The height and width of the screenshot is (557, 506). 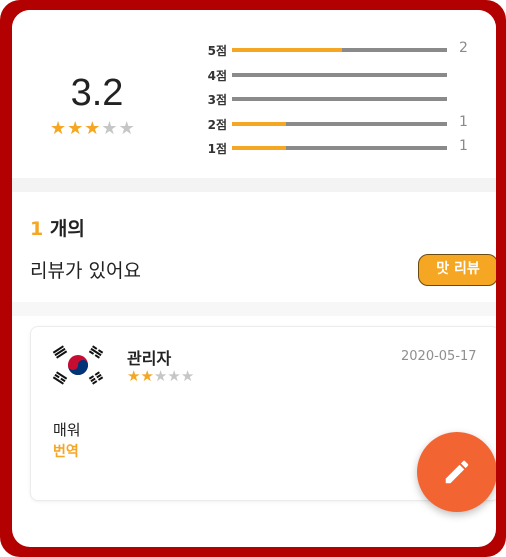 I want to click on average-rating: 3.2, so click(x=97, y=93).